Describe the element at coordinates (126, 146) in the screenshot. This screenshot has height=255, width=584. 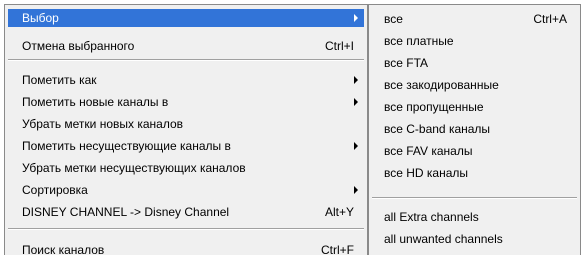
I see `menu-item-label: Пометить несуществующие каналы в` at that location.